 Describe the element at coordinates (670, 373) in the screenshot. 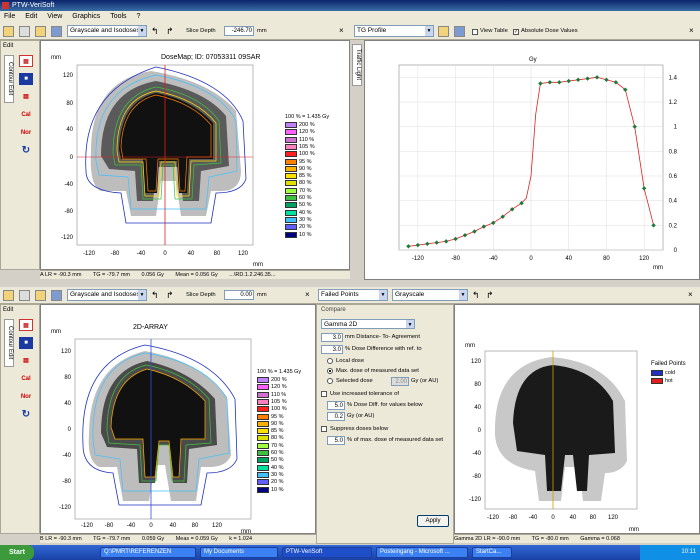

I see `cold-label: cold` at that location.